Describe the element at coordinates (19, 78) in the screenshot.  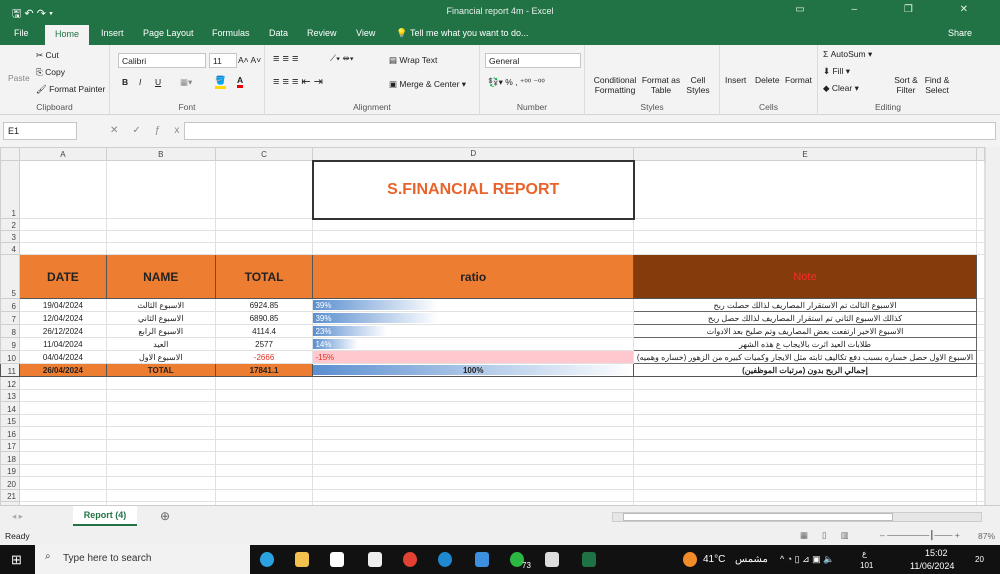
I see `paste-button: Paste` at that location.